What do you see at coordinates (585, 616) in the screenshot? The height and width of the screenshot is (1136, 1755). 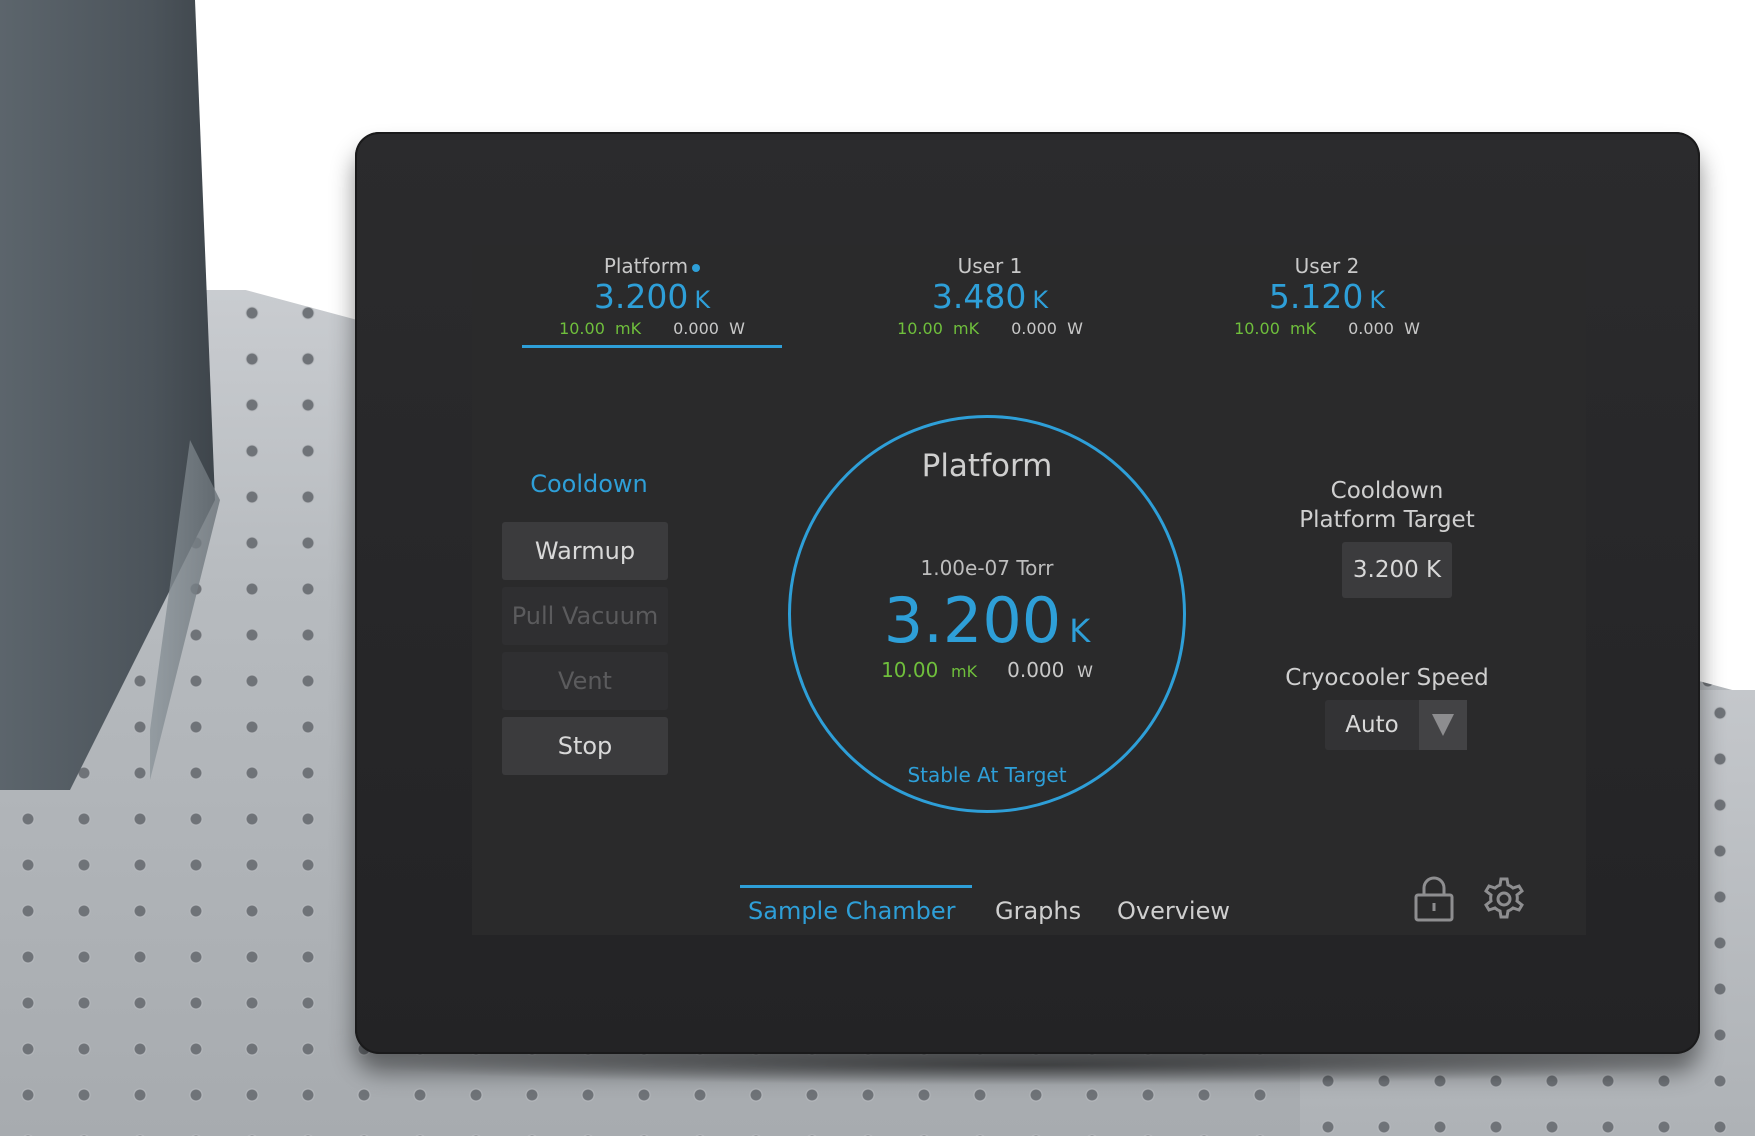 I see `pull-vacuum-button: Pull Vacuum` at bounding box center [585, 616].